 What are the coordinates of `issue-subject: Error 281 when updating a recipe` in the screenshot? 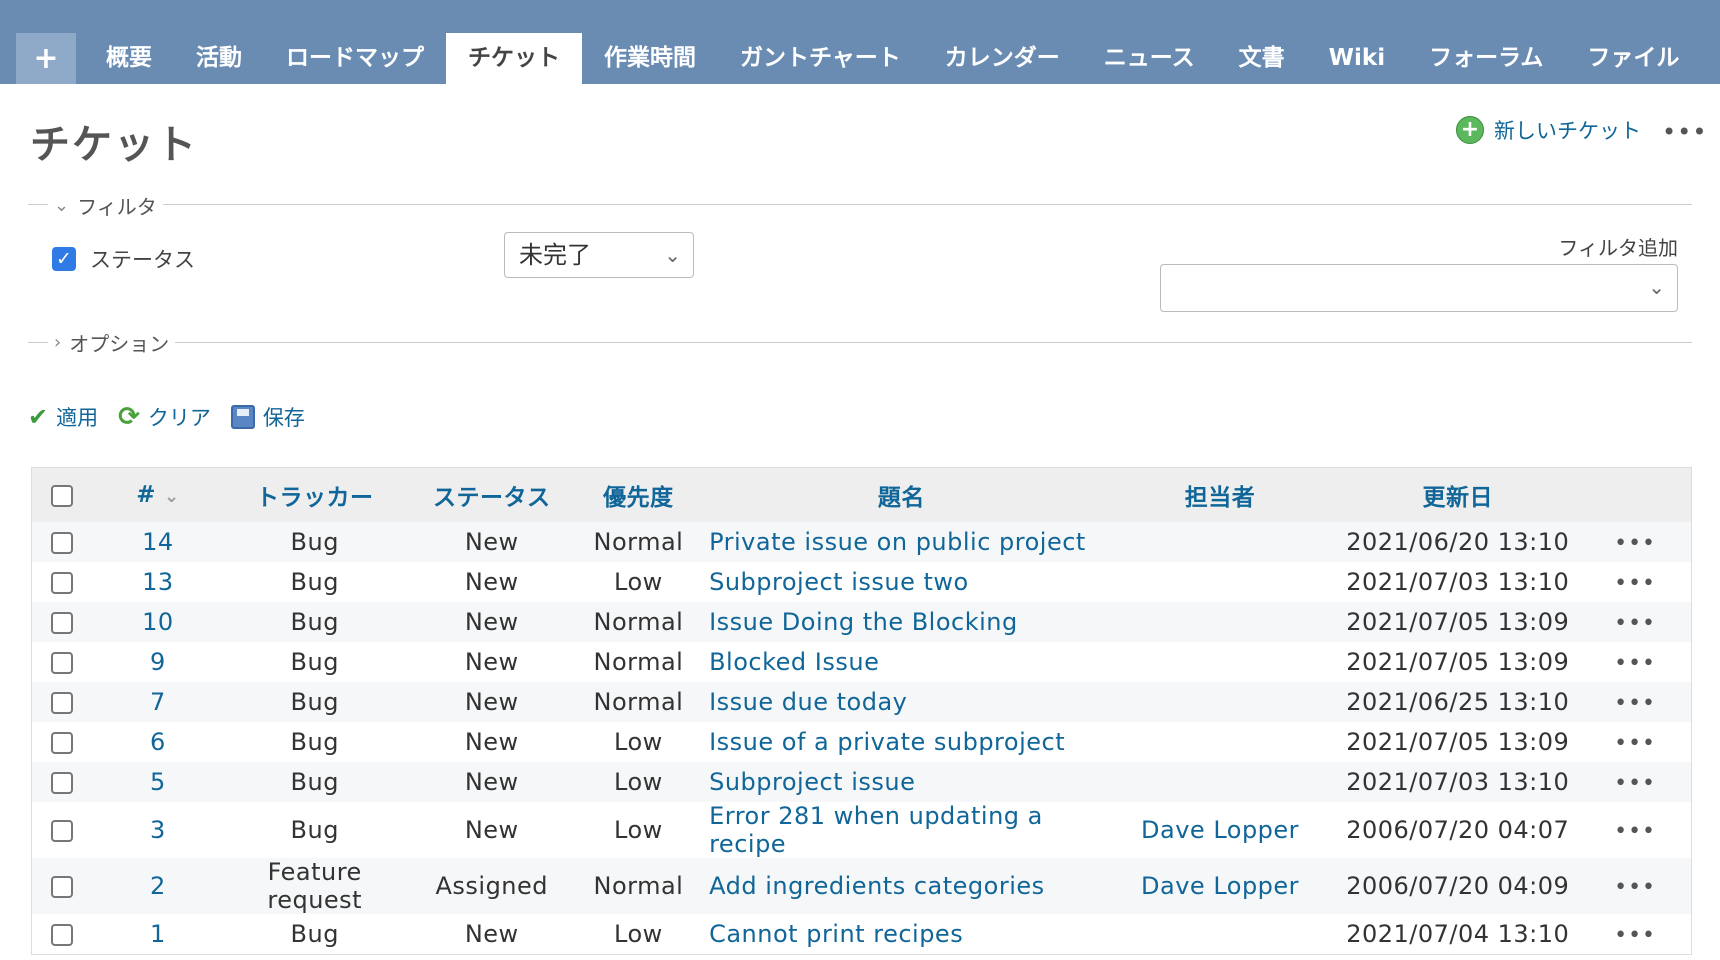 It's located at (876, 830).